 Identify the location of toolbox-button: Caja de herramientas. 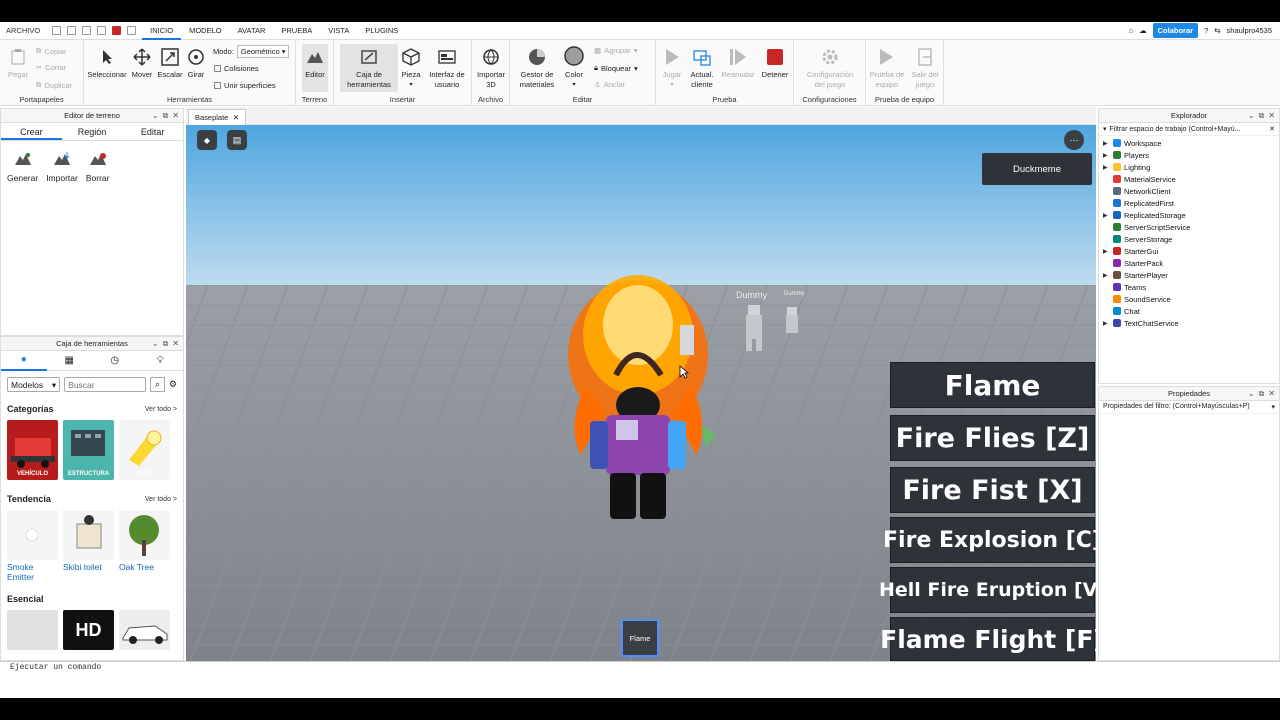
(369, 68).